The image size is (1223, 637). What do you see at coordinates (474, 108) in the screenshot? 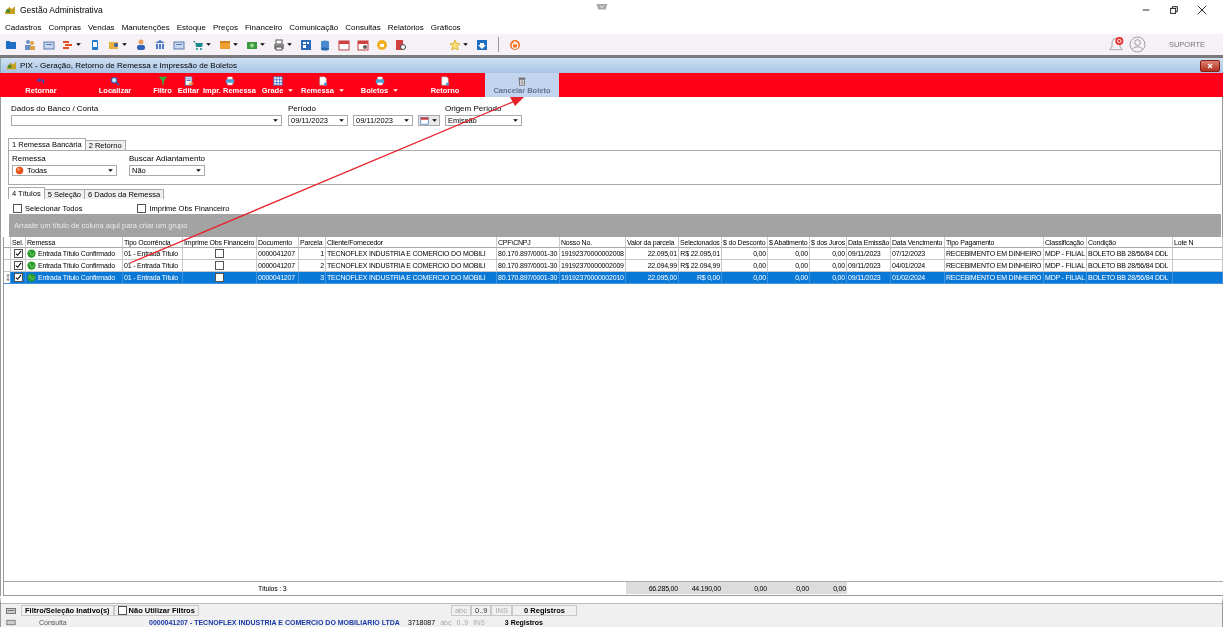
I see `field-label: Origem Período` at bounding box center [474, 108].